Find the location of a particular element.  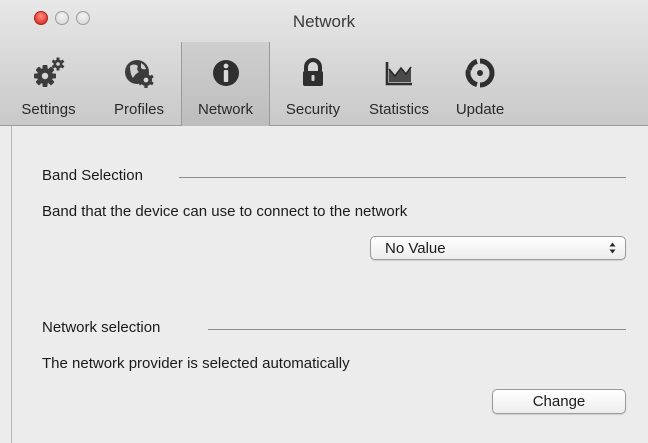

tab-settings: Settings is located at coordinates (48, 84).